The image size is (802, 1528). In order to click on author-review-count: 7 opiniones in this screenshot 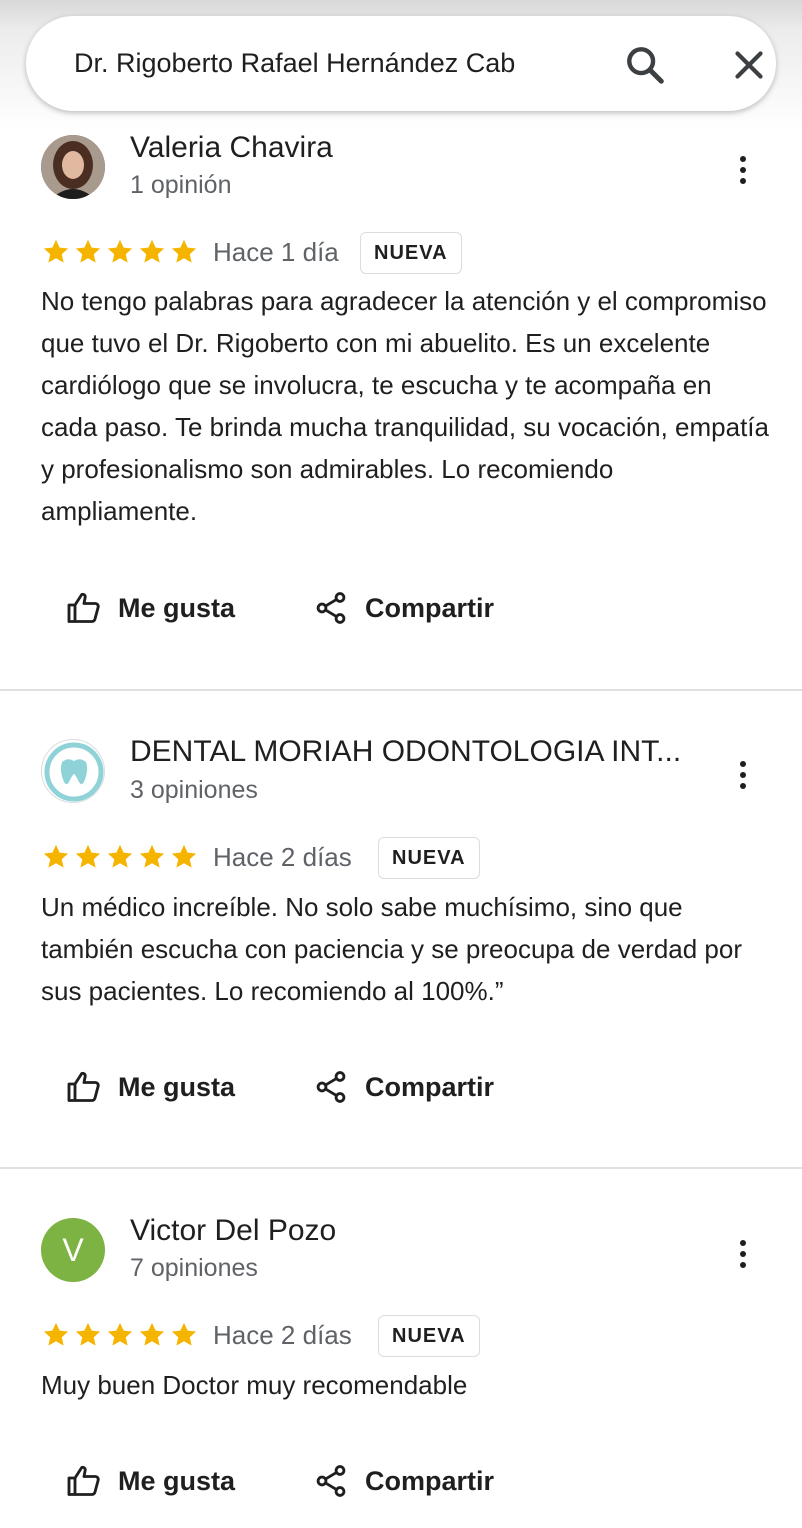, I will do `click(194, 1268)`.